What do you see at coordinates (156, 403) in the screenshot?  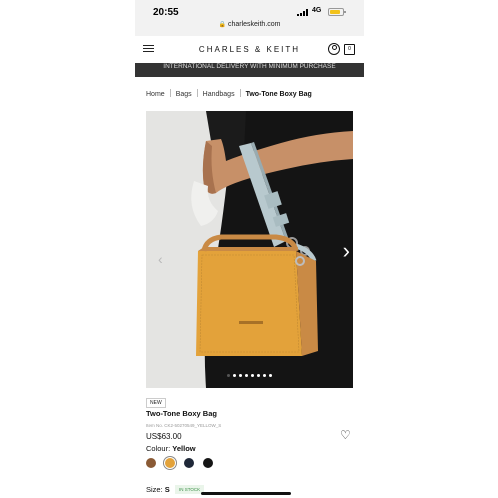 I see `new-badge: NEW` at bounding box center [156, 403].